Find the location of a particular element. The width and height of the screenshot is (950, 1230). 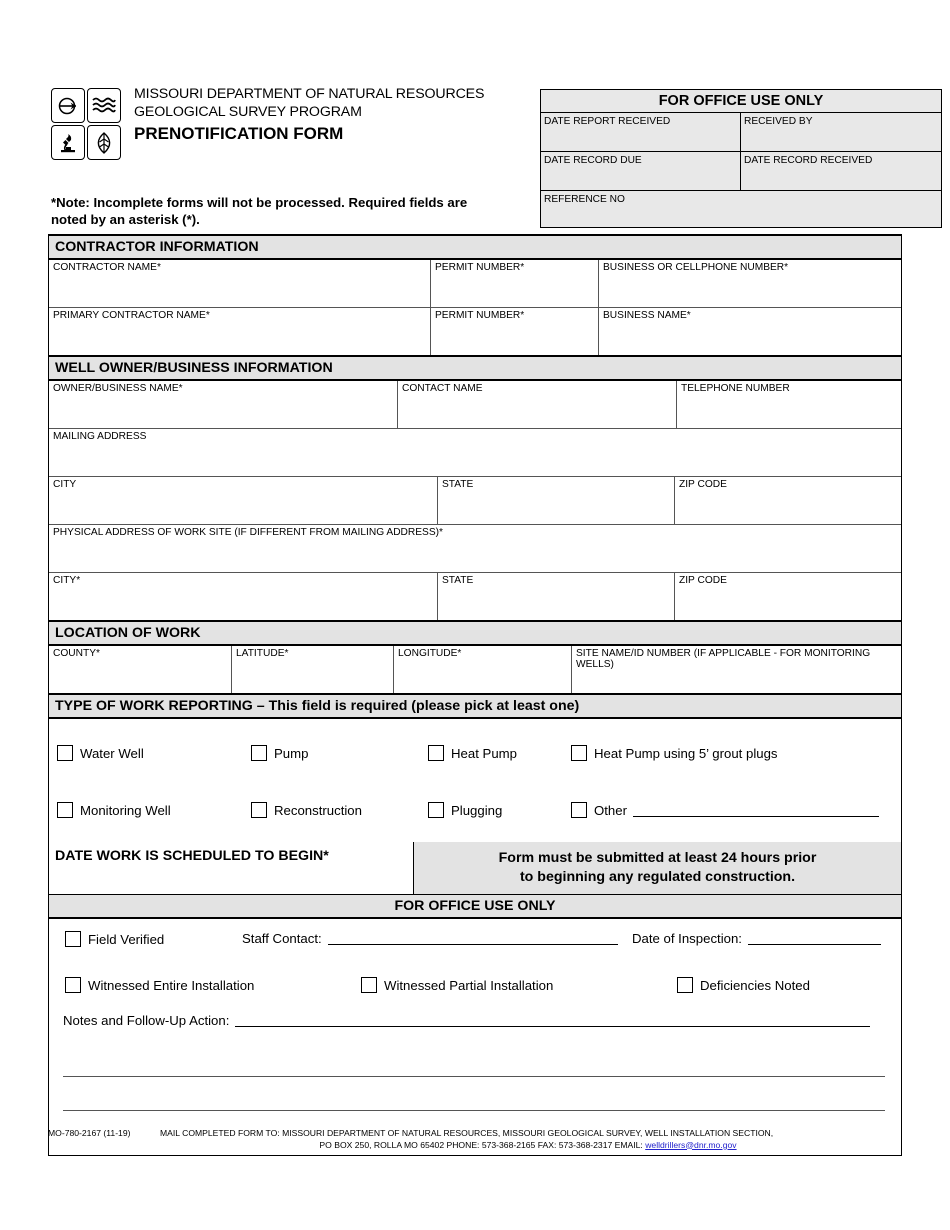

contractor-permit-number-field: PERMIT NUMBER* is located at coordinates (515, 283).